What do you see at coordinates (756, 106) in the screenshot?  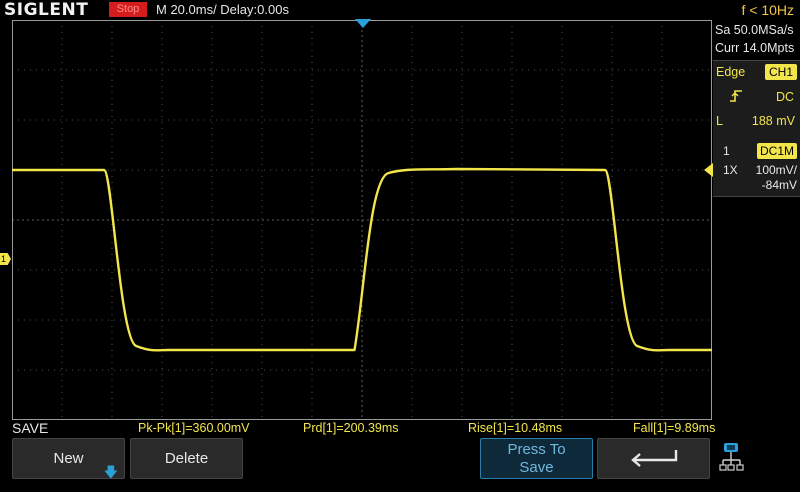 I see `trigger-panel: Edge CH1 DC L 188 mV` at bounding box center [756, 106].